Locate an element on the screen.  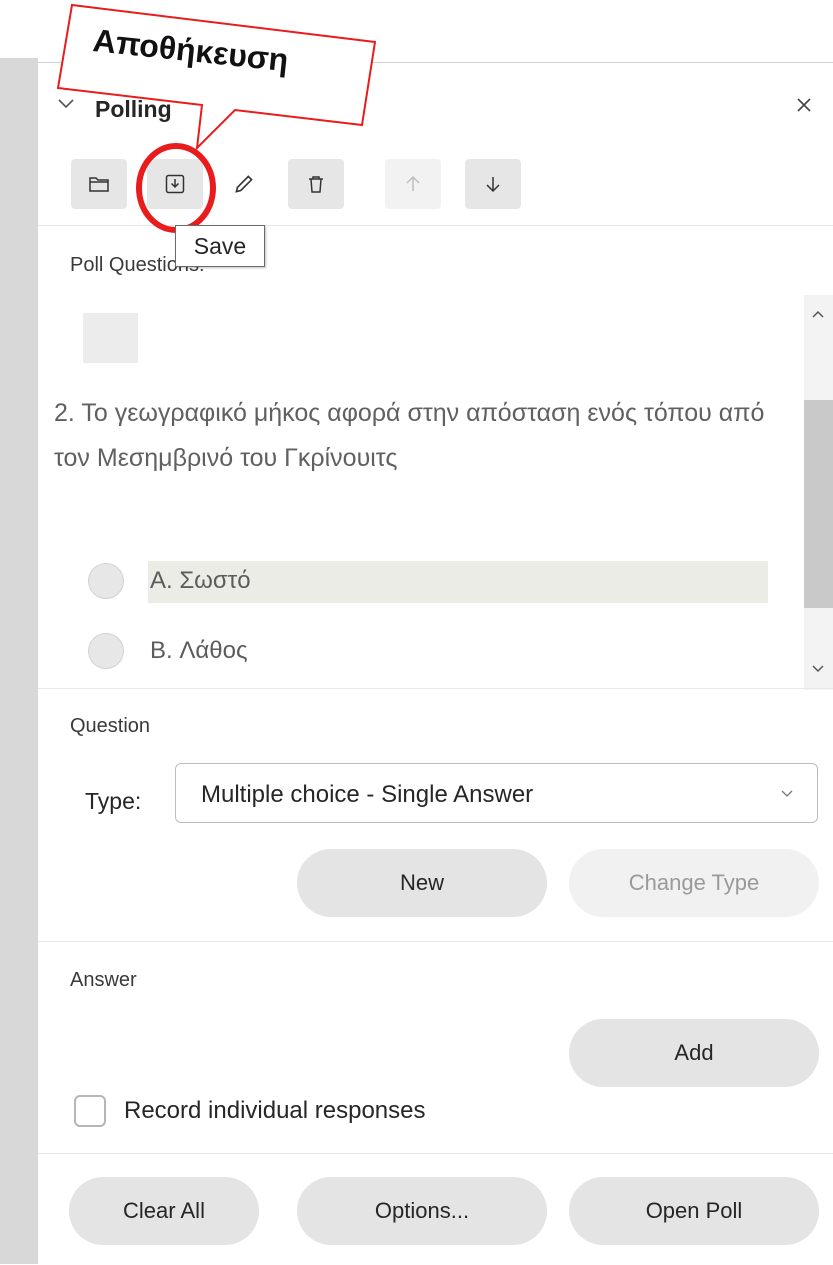
open-poll-button: Open Poll is located at coordinates (694, 1211).